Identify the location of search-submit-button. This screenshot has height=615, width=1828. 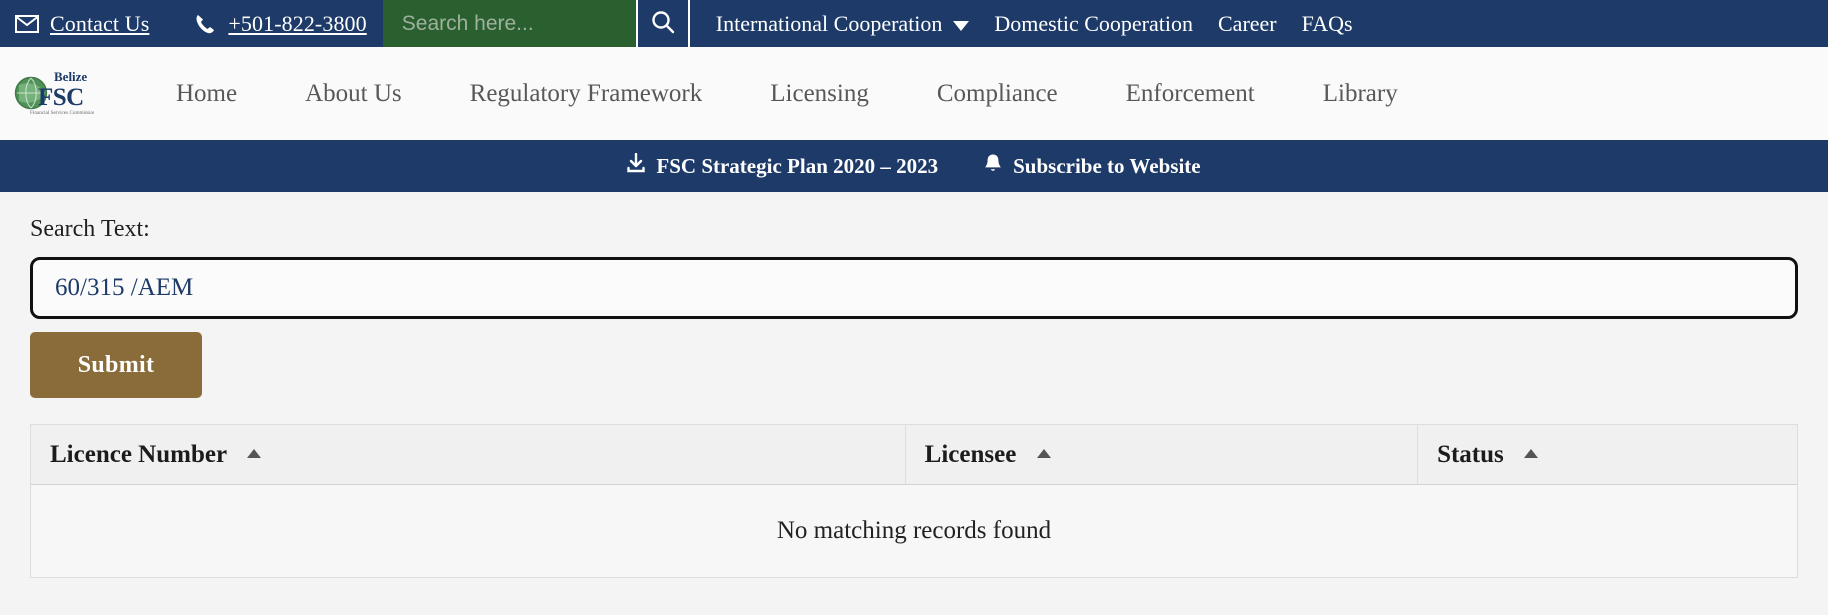
(662, 23).